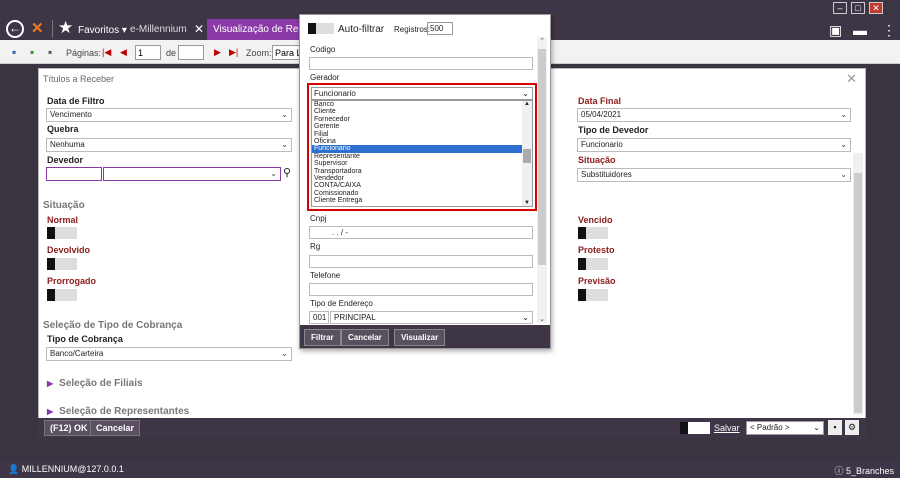  What do you see at coordinates (72, 281) in the screenshot?
I see `toggle-label-prorrogado: Prorrogado` at bounding box center [72, 281].